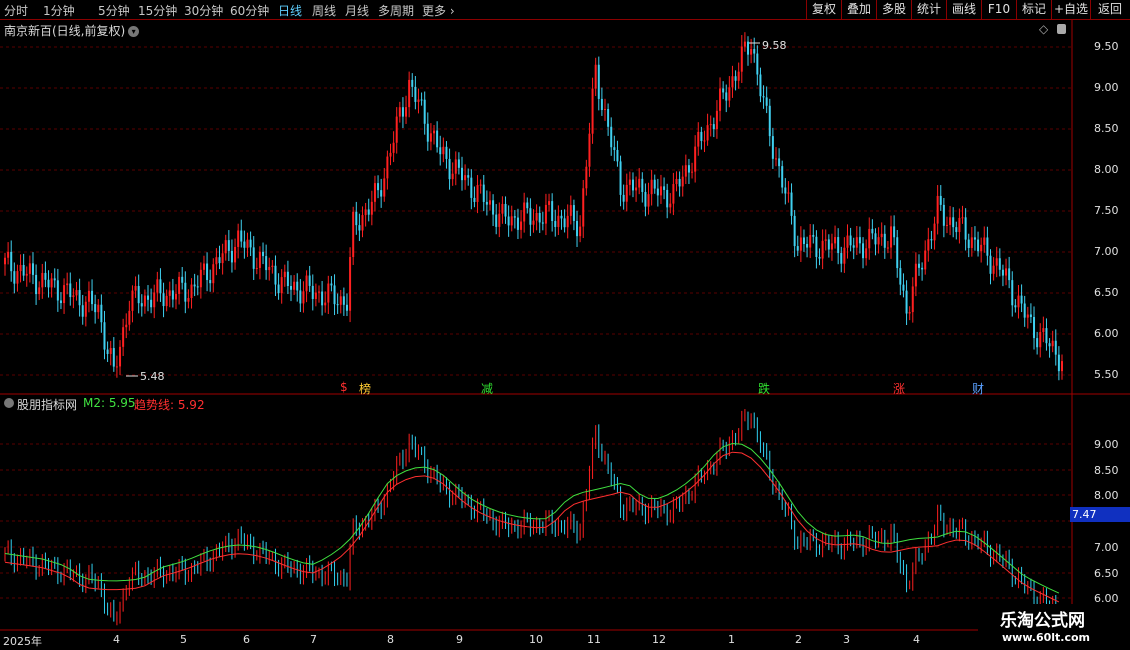  Describe the element at coordinates (1106, 444) in the screenshot. I see `y-tick: 9.00` at that location.